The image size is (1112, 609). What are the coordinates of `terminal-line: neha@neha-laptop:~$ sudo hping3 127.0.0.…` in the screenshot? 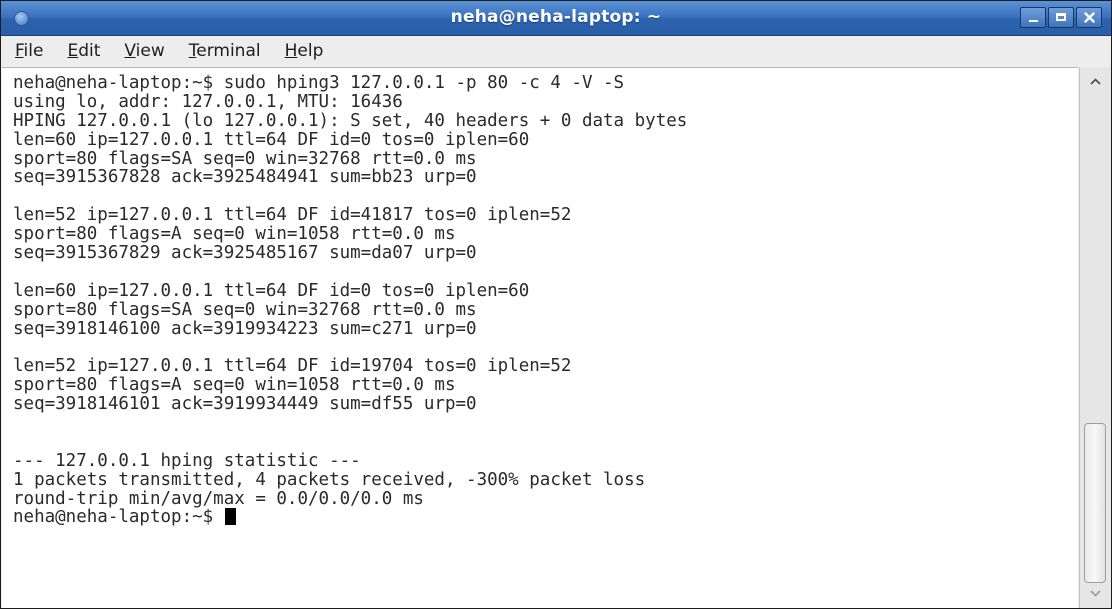 It's located at (319, 83).